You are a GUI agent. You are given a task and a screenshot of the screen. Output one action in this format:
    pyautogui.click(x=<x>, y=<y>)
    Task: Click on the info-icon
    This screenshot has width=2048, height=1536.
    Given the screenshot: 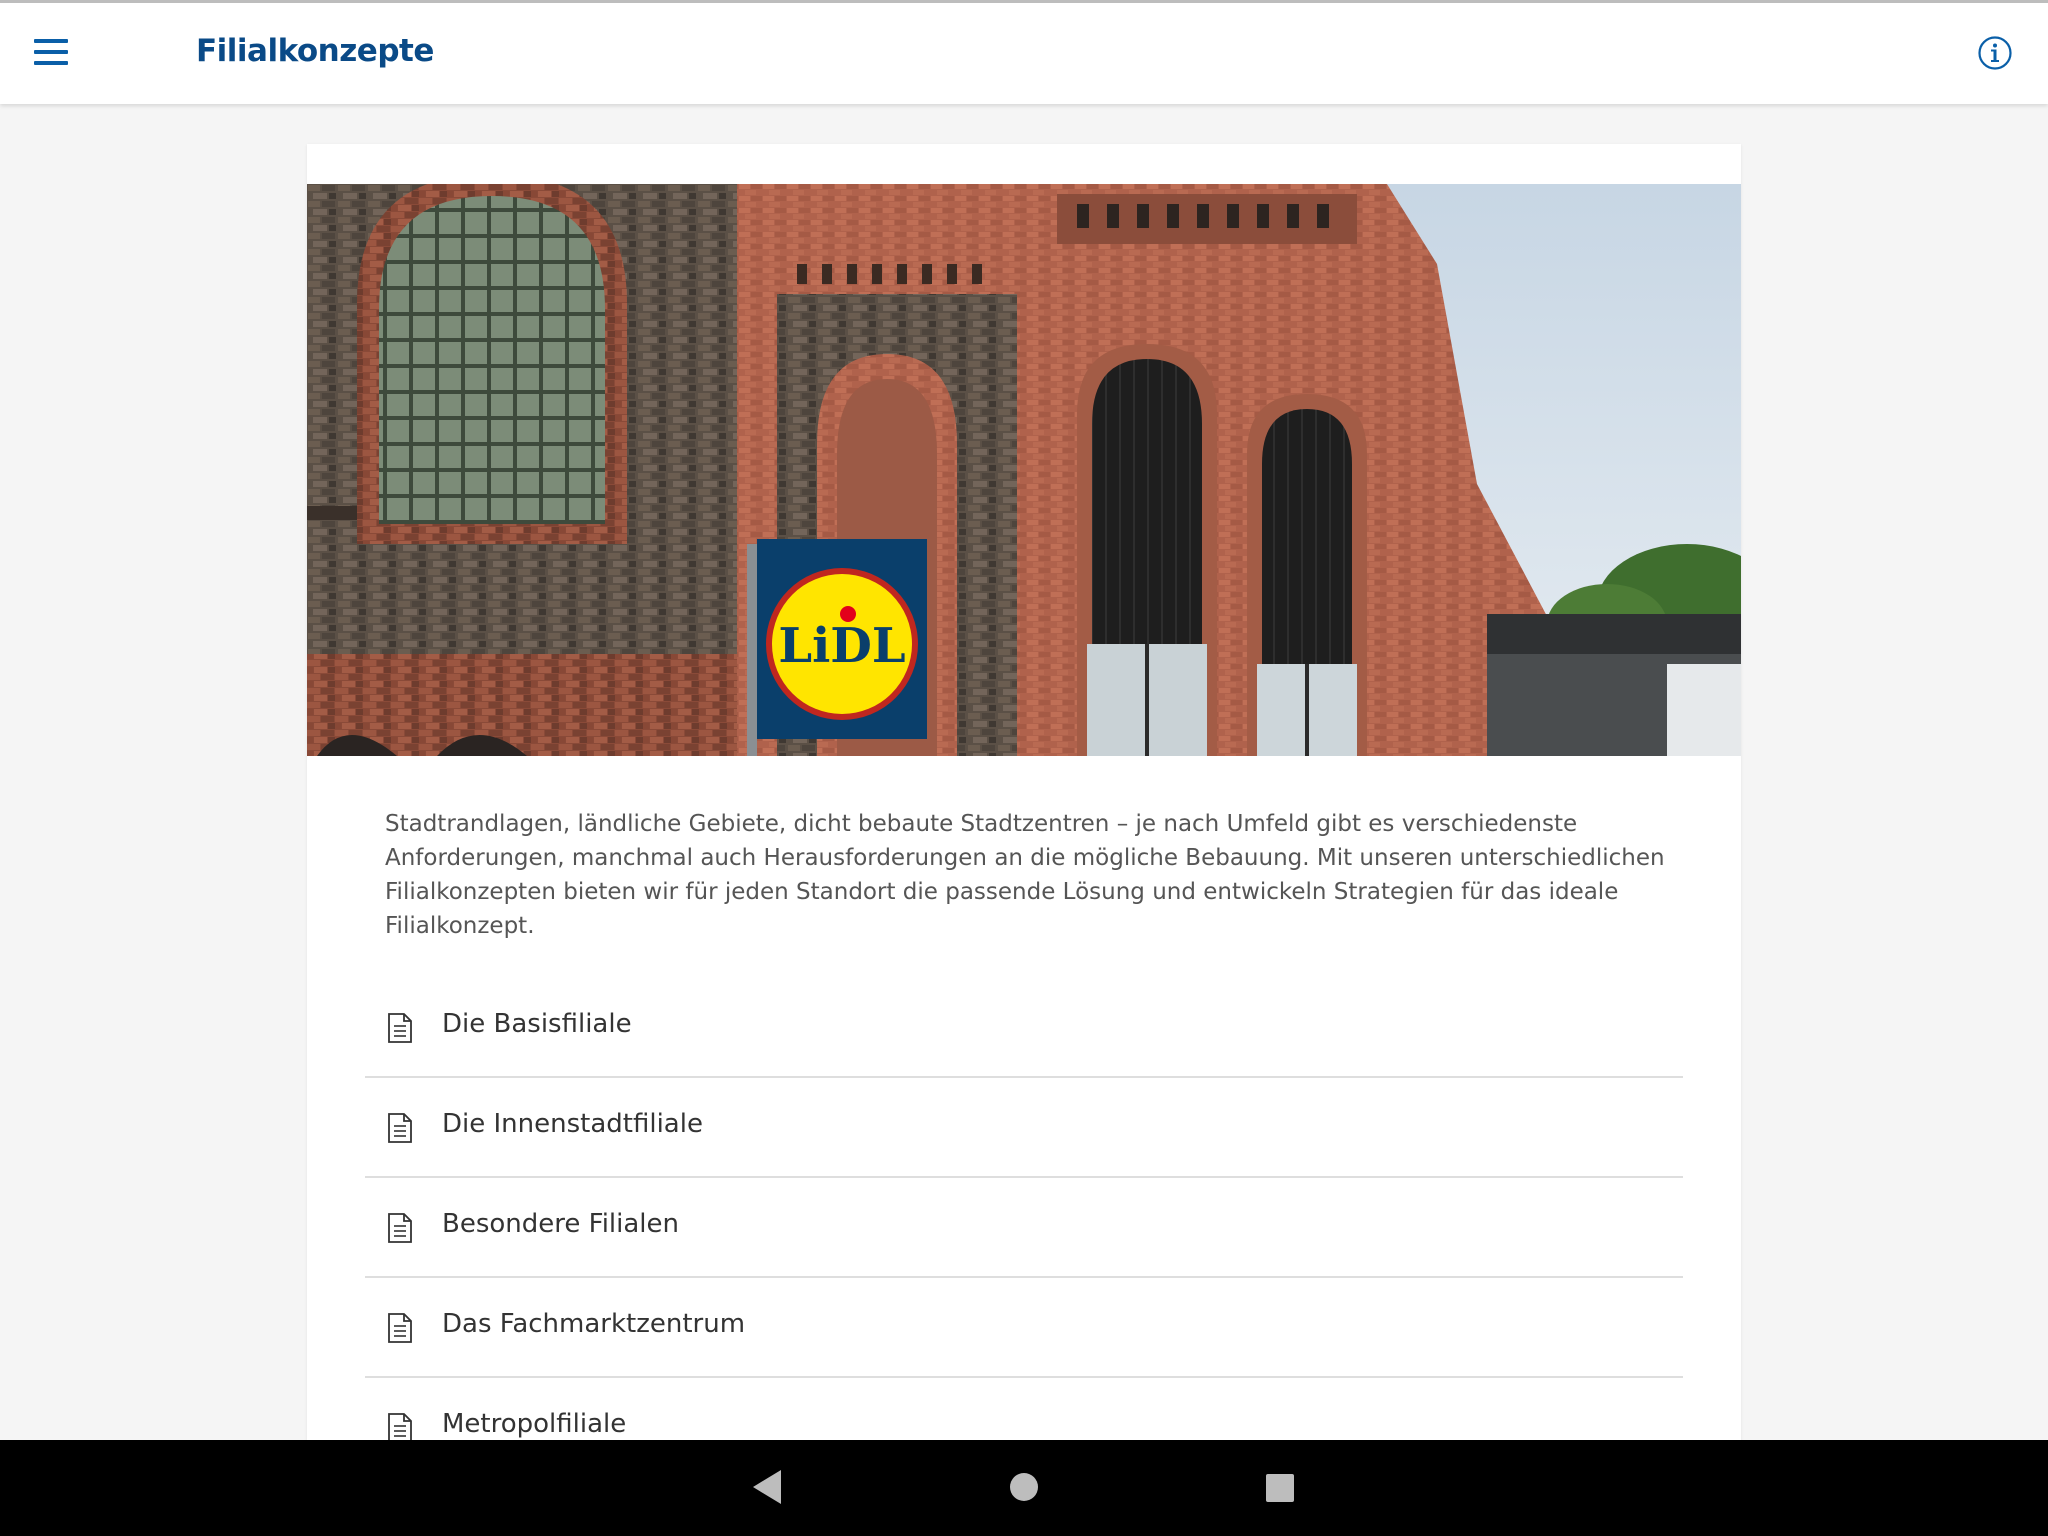 What is the action you would take?
    pyautogui.click(x=1995, y=53)
    